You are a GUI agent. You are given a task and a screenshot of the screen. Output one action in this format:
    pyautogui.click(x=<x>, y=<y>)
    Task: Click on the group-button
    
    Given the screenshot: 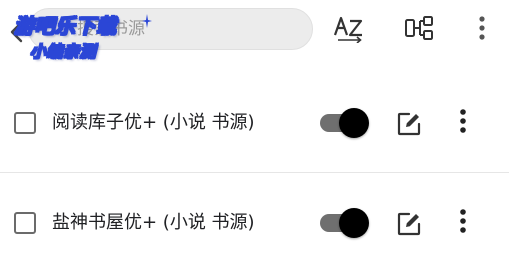 What is the action you would take?
    pyautogui.click(x=420, y=30)
    